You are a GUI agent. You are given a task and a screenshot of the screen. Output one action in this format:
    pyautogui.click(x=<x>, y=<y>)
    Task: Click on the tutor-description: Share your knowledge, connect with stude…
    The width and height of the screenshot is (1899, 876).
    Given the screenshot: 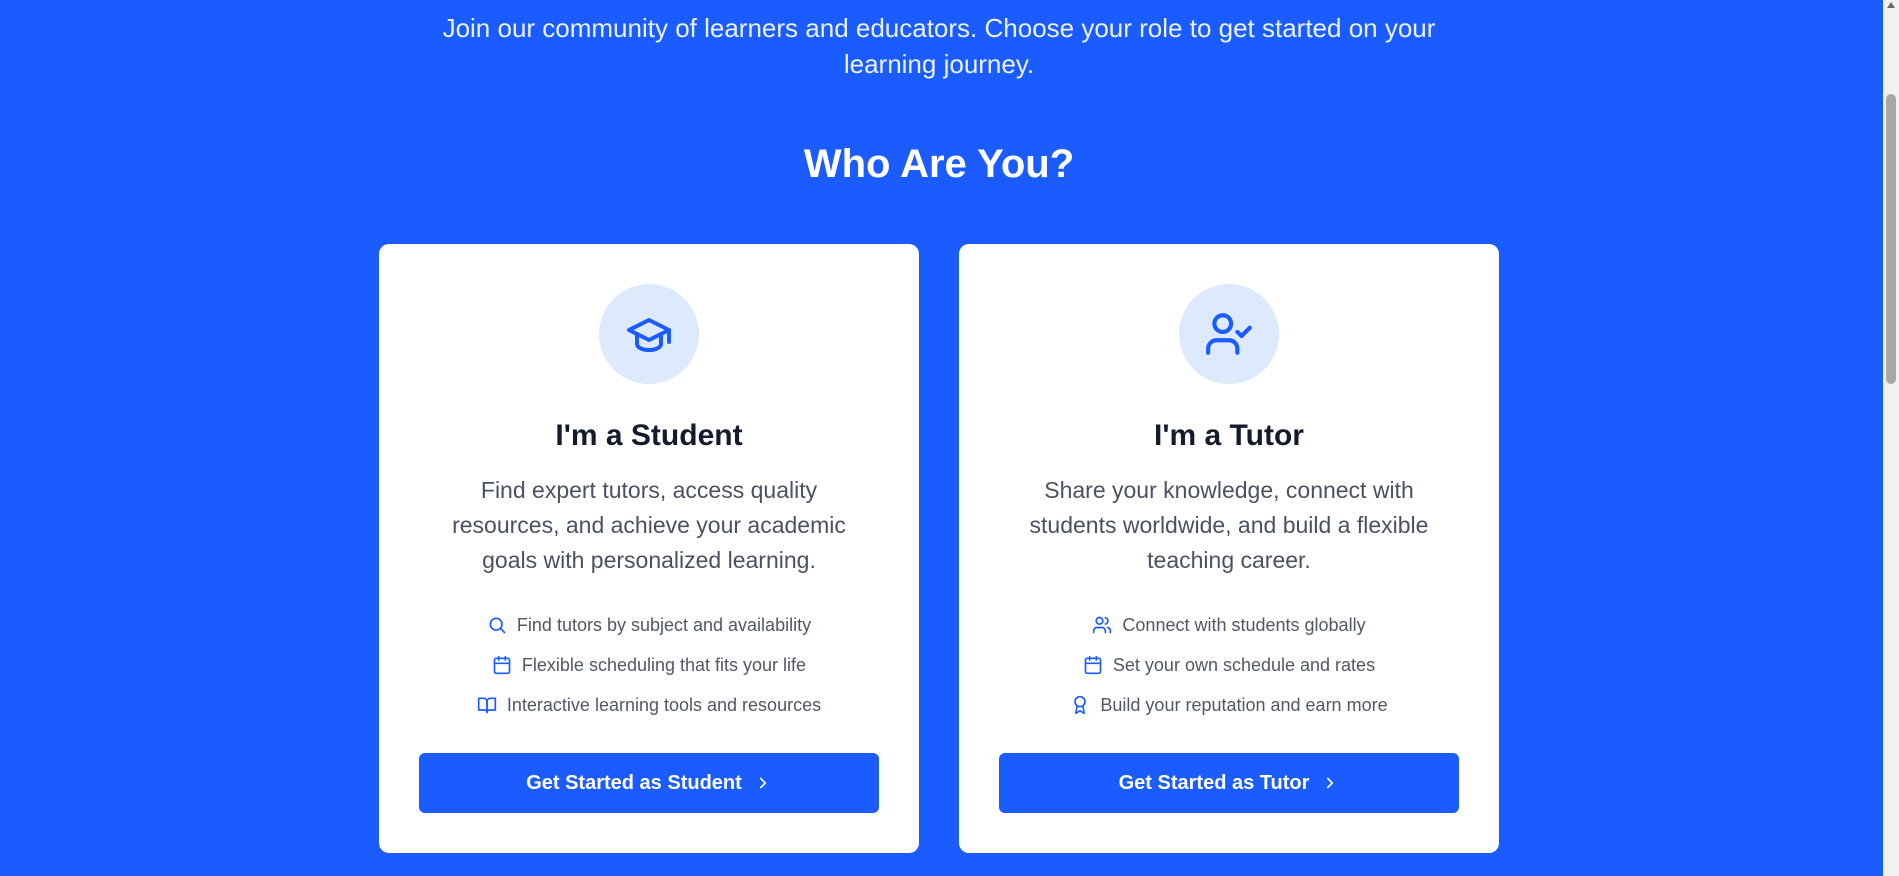 What is the action you would take?
    pyautogui.click(x=1229, y=525)
    